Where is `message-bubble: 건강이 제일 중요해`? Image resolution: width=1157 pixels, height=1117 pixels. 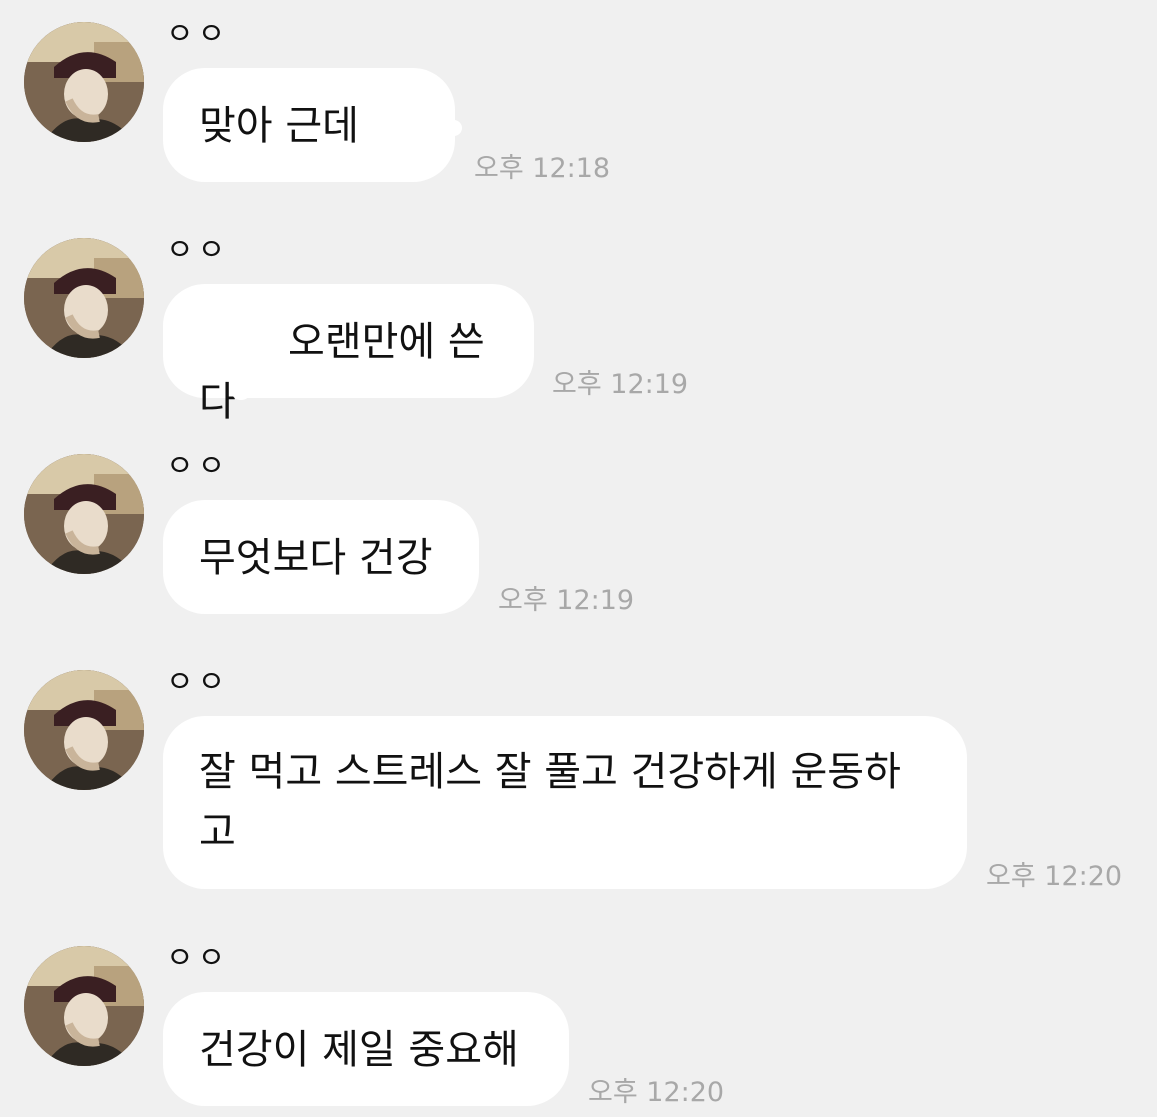
message-bubble: 건강이 제일 중요해 is located at coordinates (366, 1049).